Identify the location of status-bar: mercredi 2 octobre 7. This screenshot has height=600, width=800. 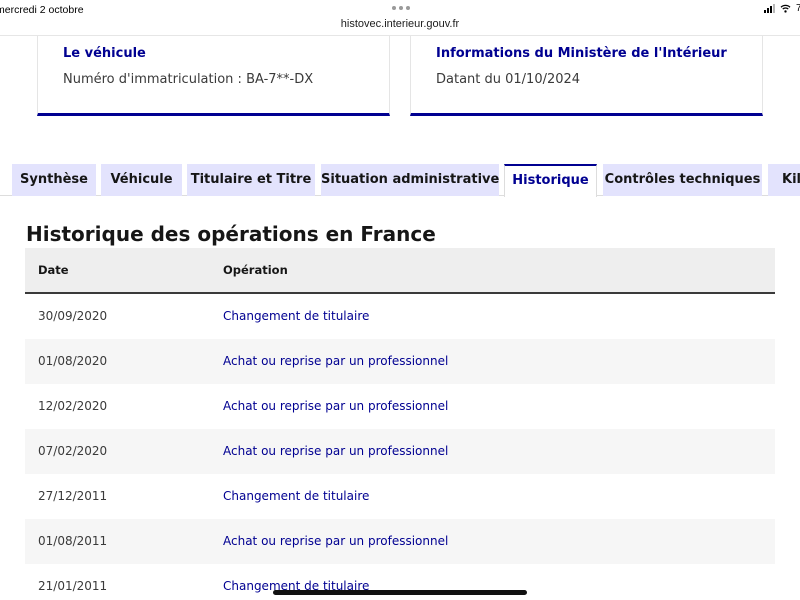
(400, 9).